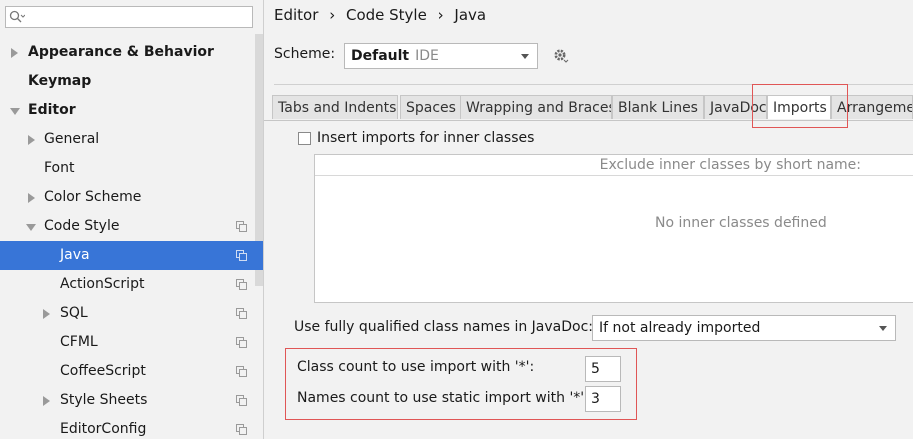 The image size is (913, 439). Describe the element at coordinates (79, 342) in the screenshot. I see `sidebar-item-label: CFML` at that location.